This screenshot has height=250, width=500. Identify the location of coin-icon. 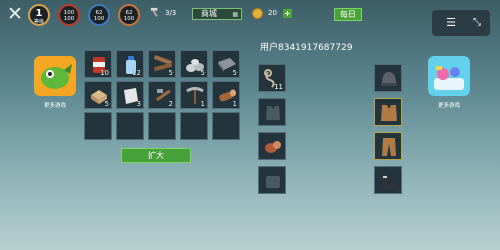
(257, 13).